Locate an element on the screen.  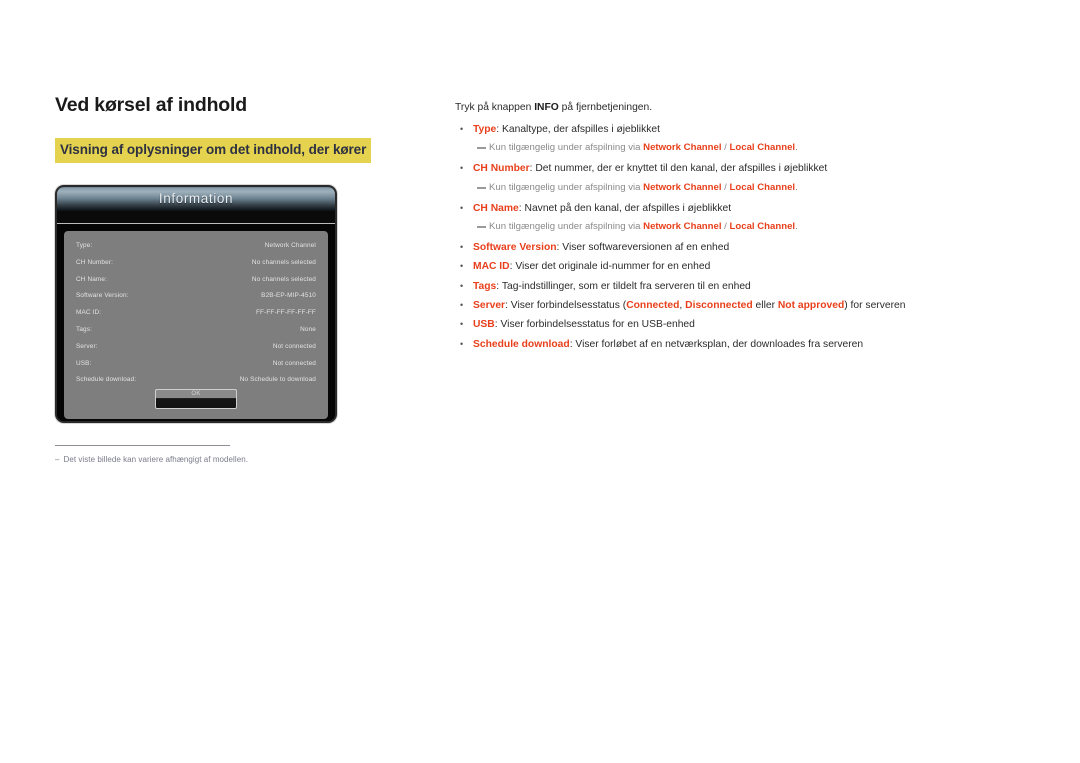
dialog-title-underband is located at coordinates (196, 217).